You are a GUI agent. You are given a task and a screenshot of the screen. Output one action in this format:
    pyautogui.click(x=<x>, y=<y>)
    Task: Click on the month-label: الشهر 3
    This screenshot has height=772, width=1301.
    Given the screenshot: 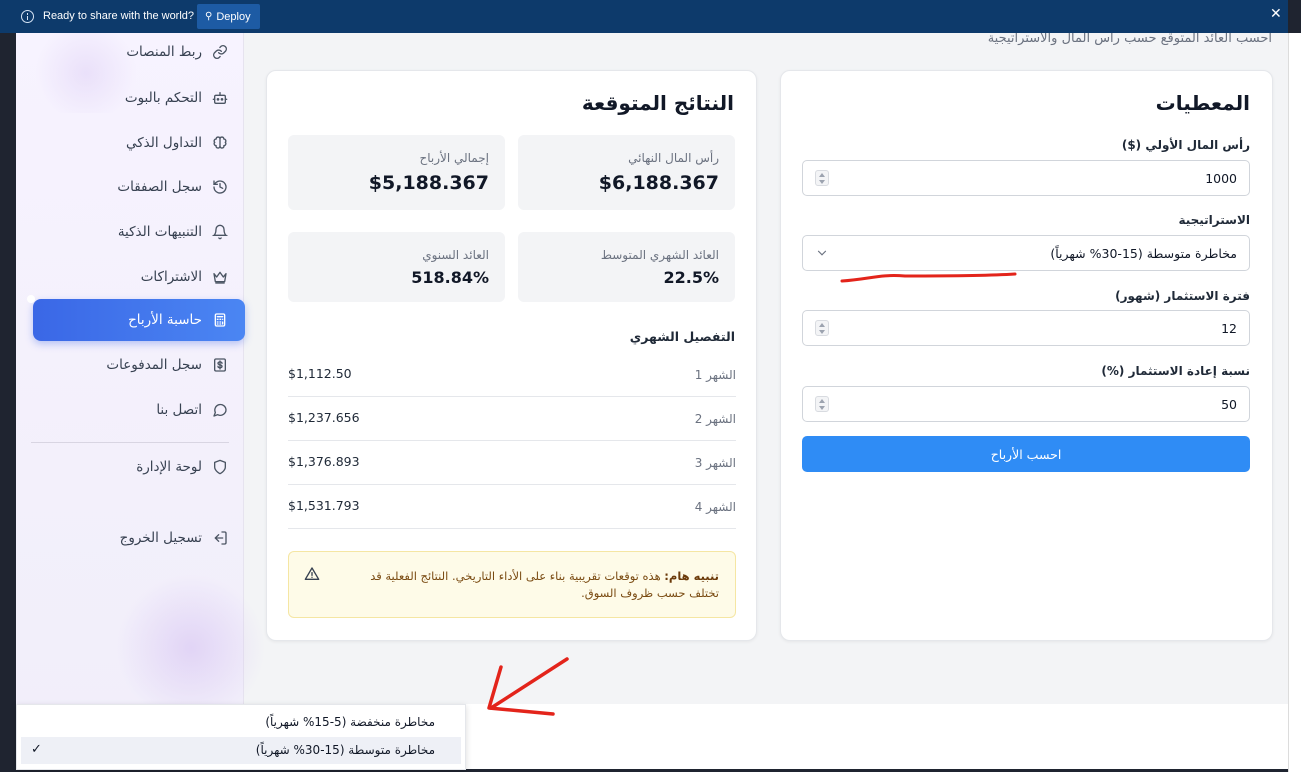 What is the action you would take?
    pyautogui.click(x=715, y=463)
    